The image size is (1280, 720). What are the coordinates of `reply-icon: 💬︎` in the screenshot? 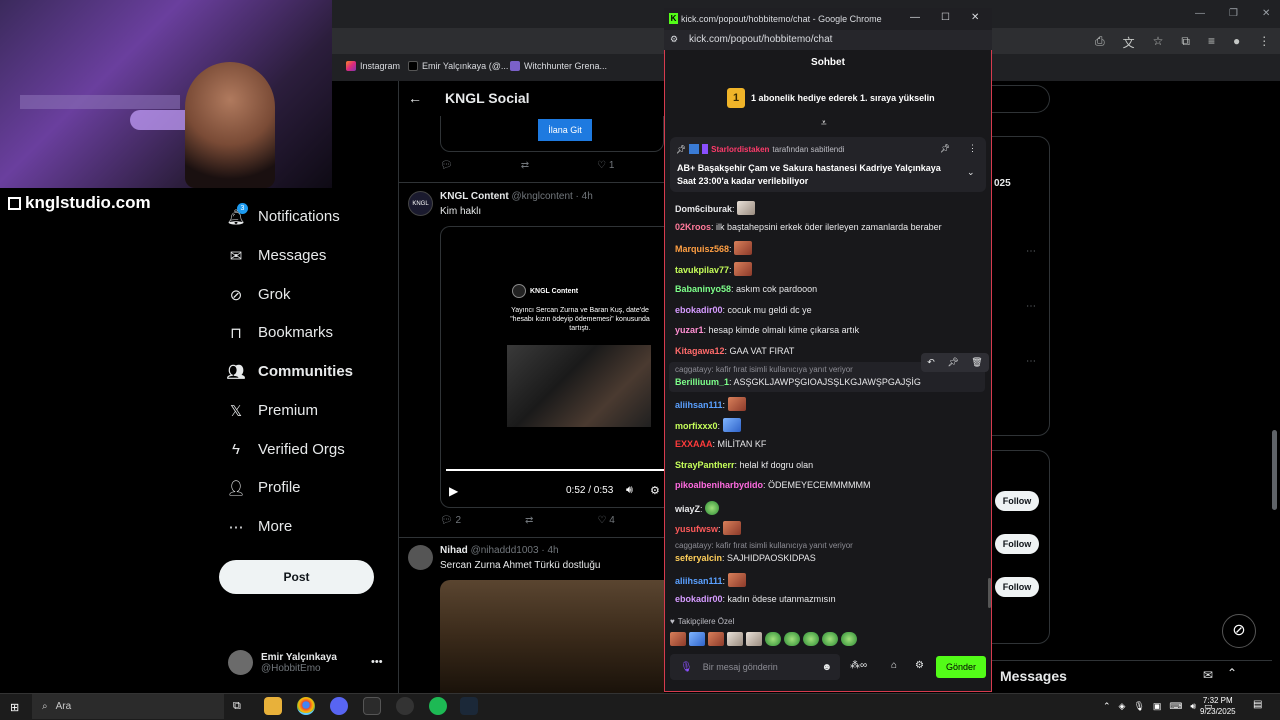 It's located at (446, 165).